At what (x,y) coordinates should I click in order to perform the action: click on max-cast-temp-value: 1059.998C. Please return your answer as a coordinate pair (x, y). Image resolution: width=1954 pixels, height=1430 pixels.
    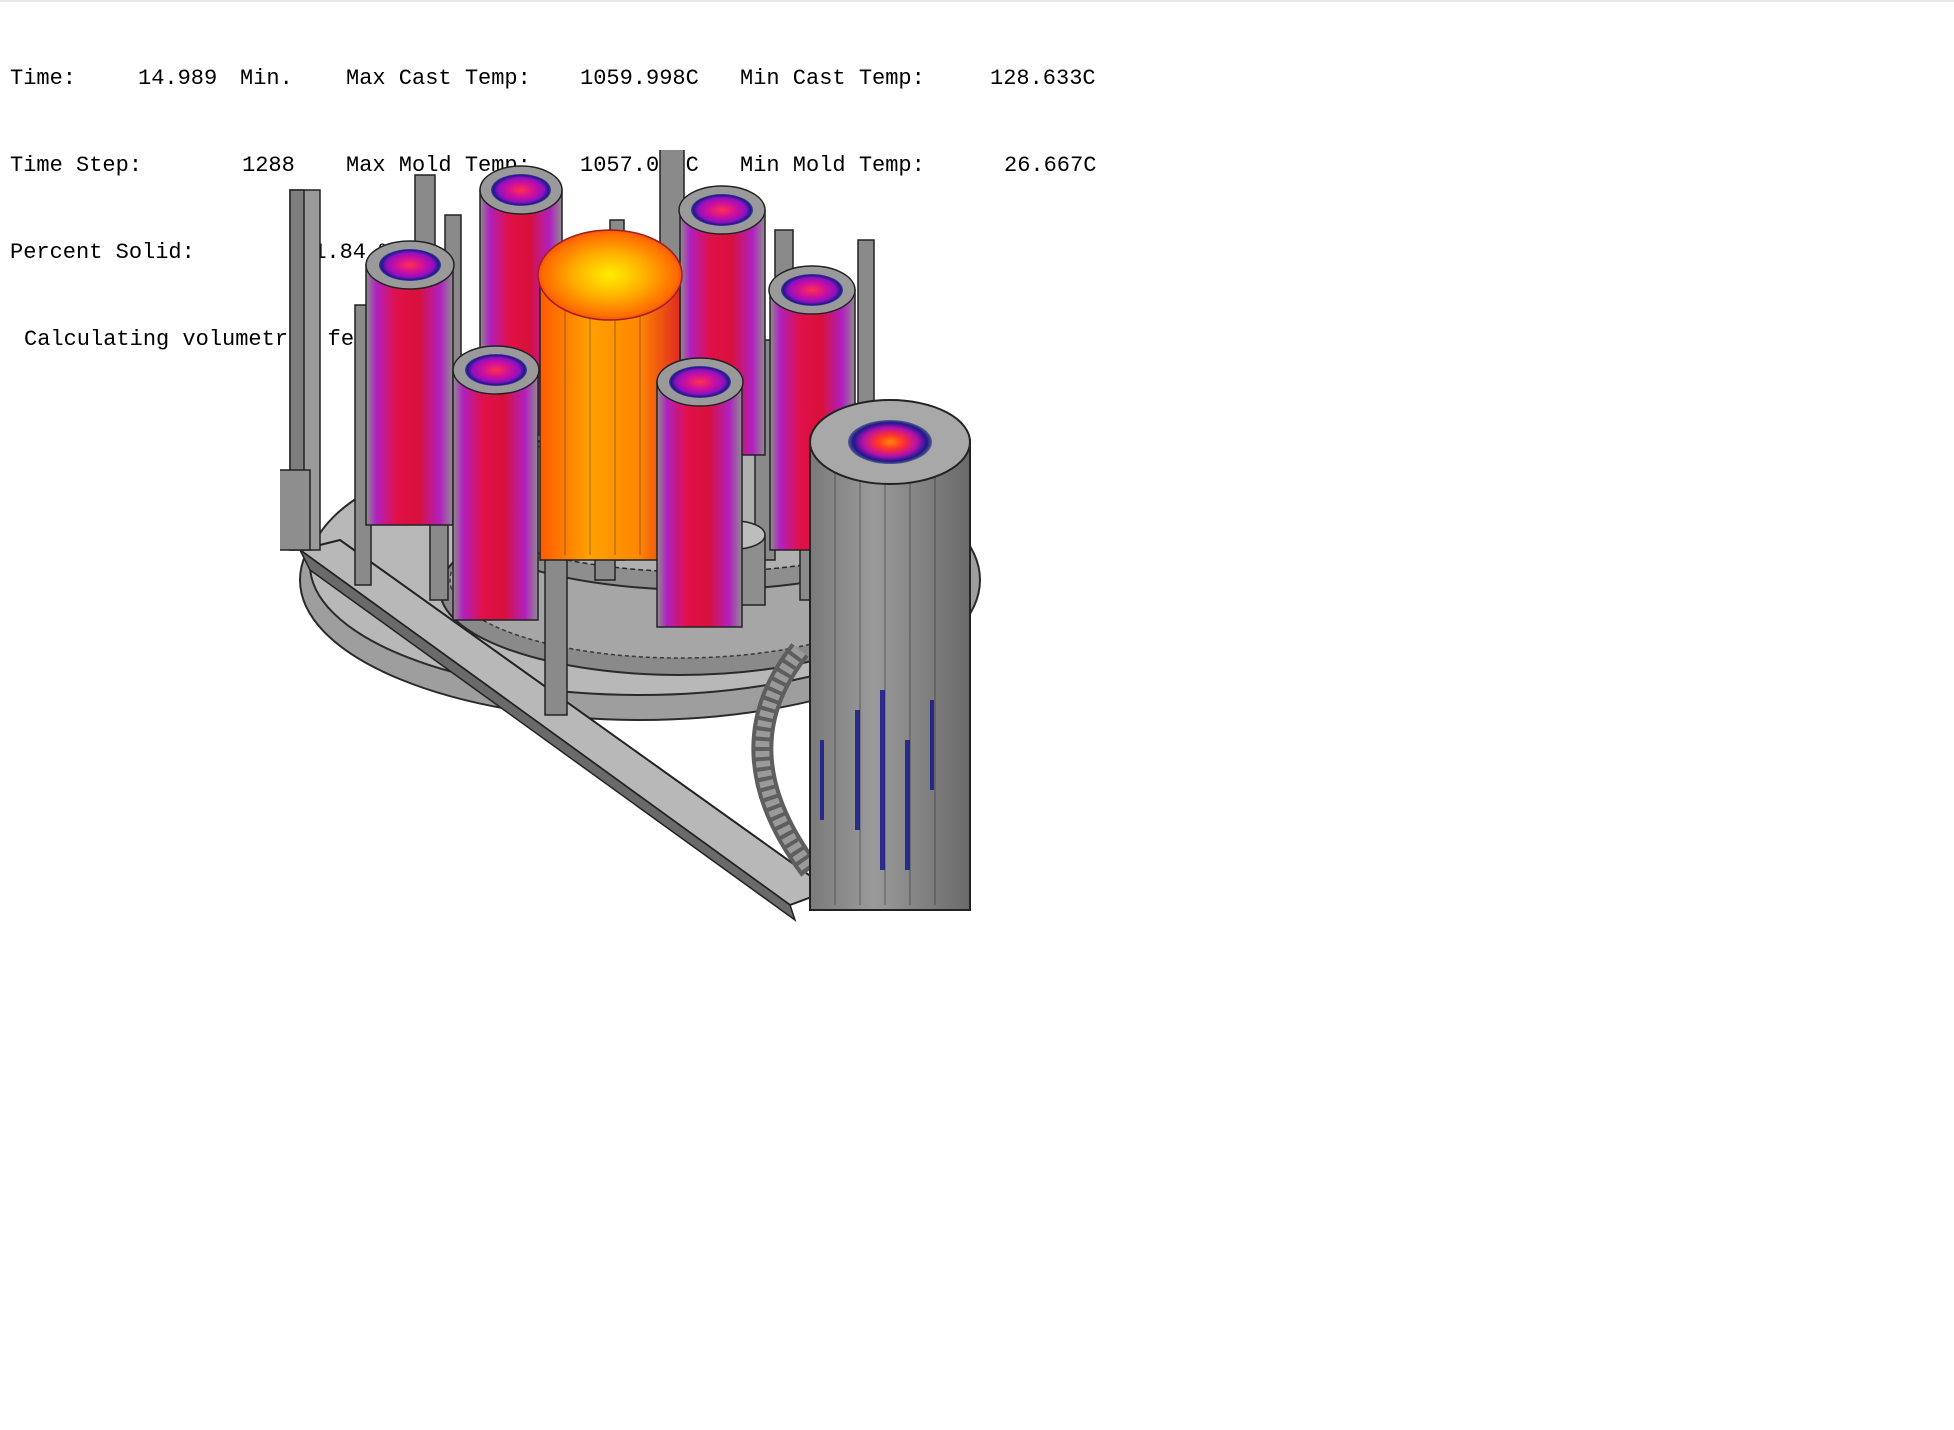
    Looking at the image, I should click on (639, 78).